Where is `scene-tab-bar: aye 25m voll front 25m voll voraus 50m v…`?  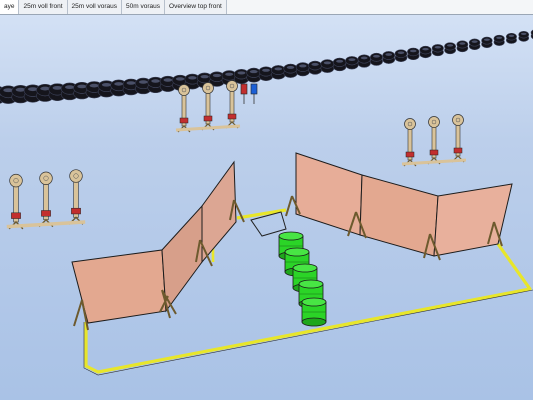
scene-tab-bar: aye 25m voll front 25m voll voraus 50m v… is located at coordinates (266, 7).